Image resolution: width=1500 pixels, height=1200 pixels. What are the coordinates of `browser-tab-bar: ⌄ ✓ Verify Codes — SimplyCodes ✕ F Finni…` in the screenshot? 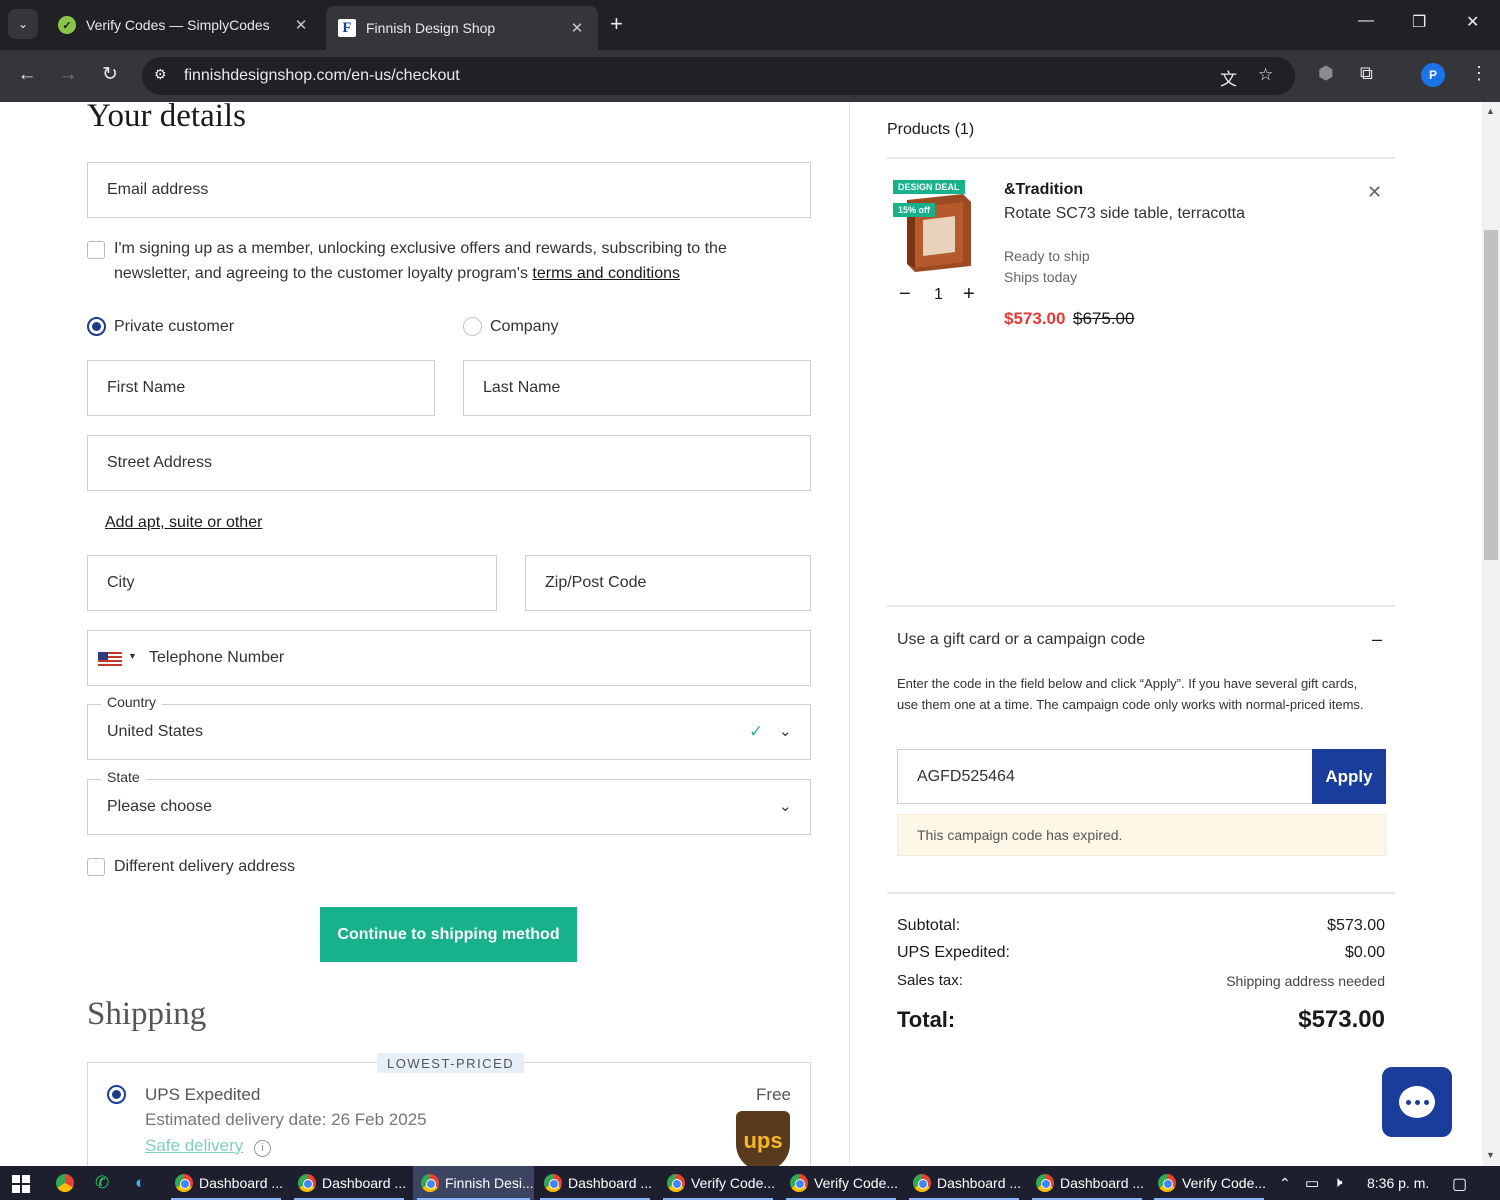 It's located at (750, 25).